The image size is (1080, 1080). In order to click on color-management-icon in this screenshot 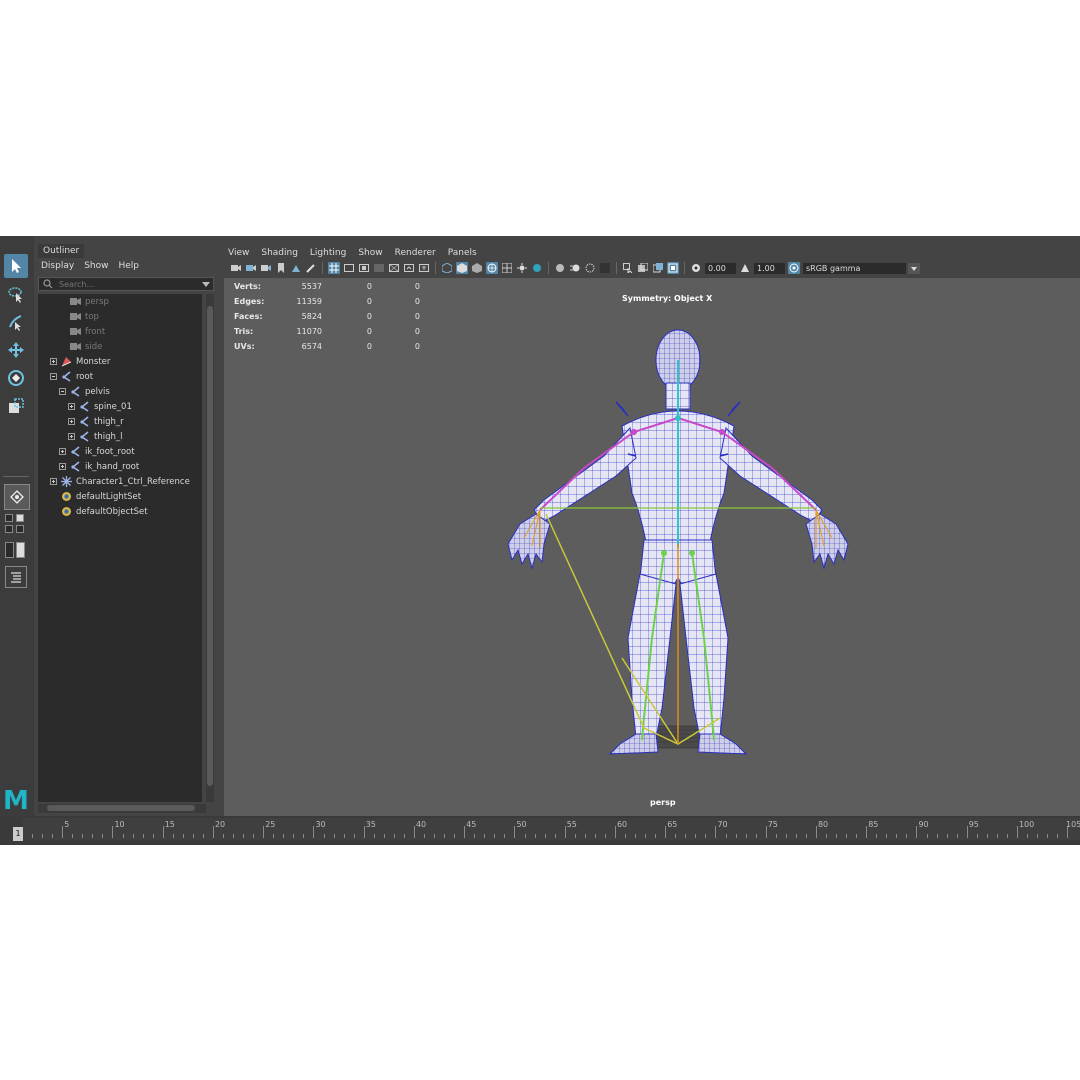, I will do `click(794, 268)`.